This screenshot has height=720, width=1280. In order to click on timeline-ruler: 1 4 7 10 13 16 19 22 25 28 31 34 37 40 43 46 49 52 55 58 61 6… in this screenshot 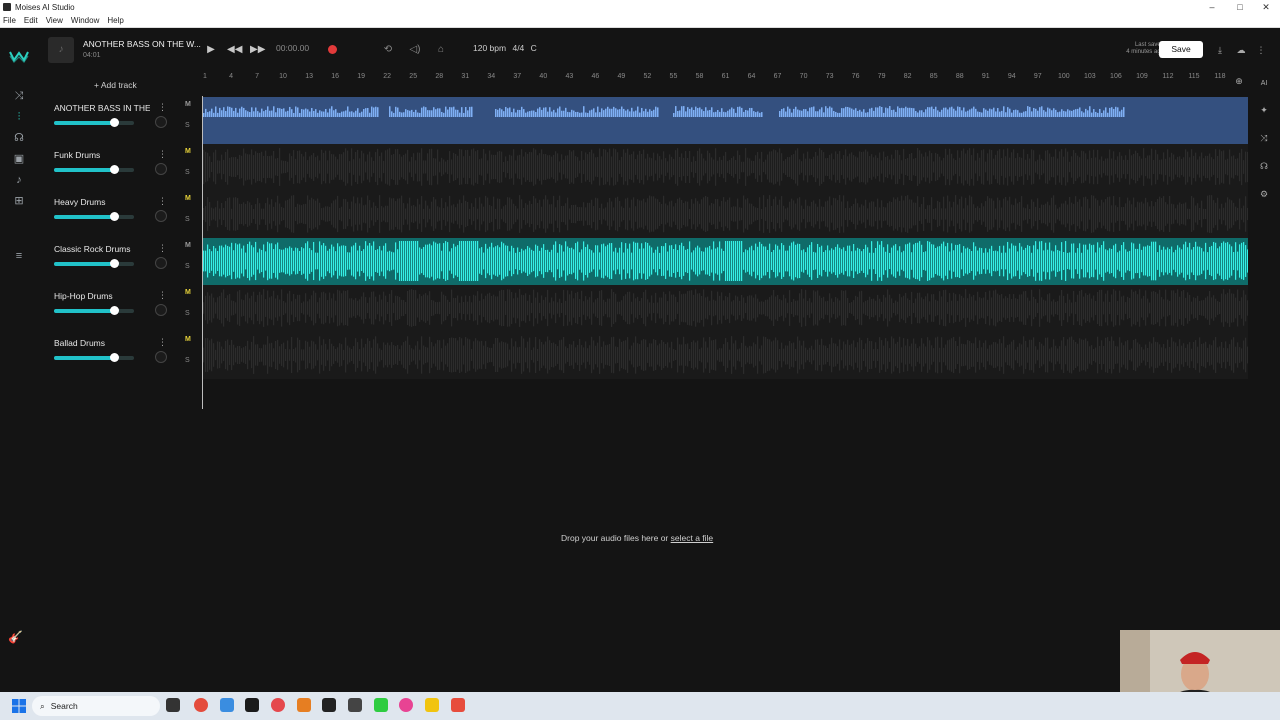, I will do `click(725, 79)`.